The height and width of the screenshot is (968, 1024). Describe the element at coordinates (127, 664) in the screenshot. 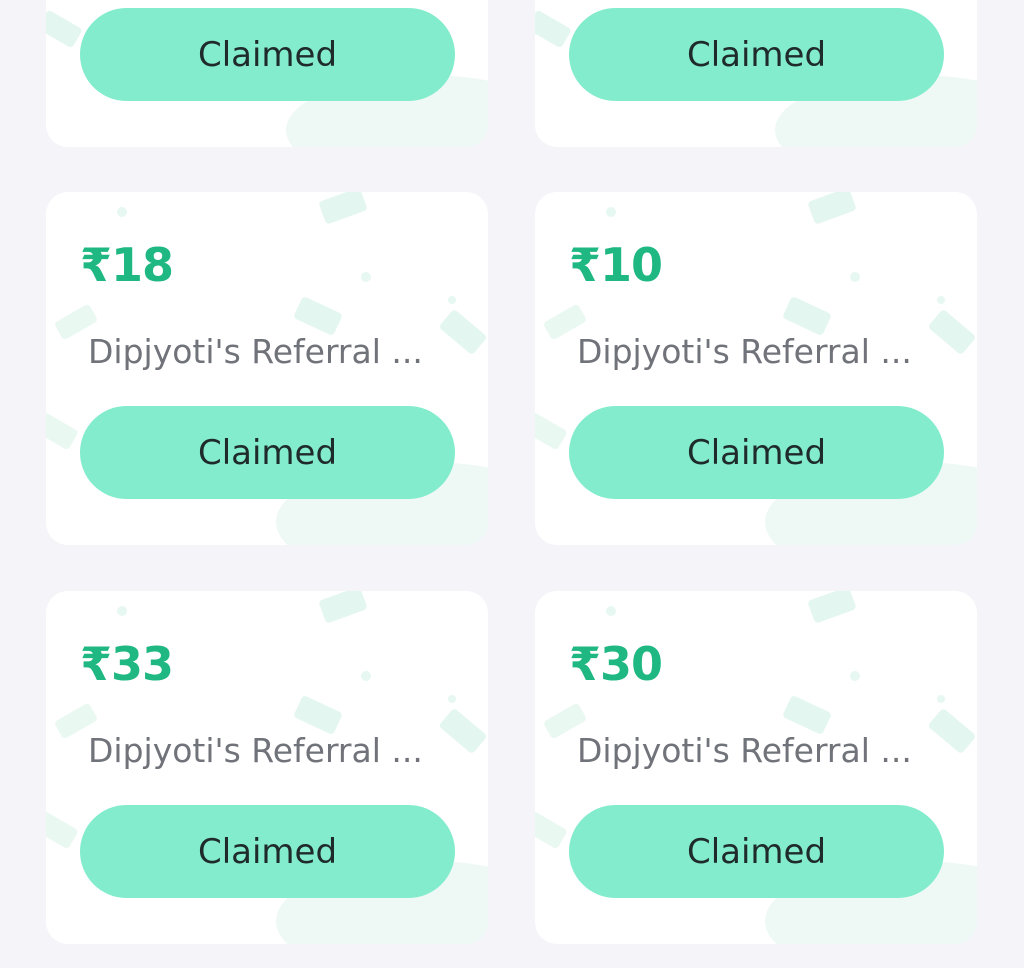

I see `reward-amount: ₹33` at that location.